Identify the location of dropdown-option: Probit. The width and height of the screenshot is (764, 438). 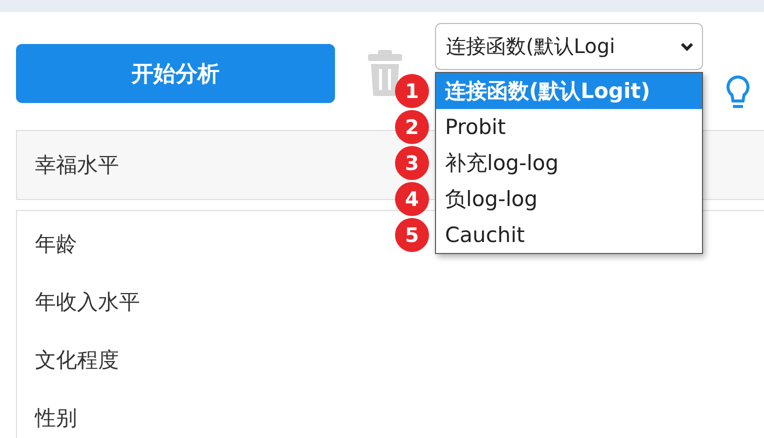
(569, 127).